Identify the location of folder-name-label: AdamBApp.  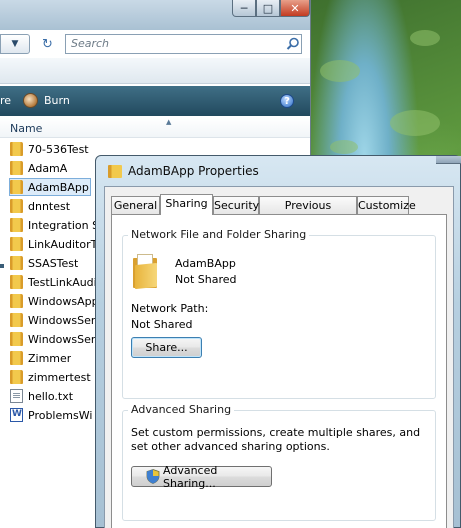
(205, 263).